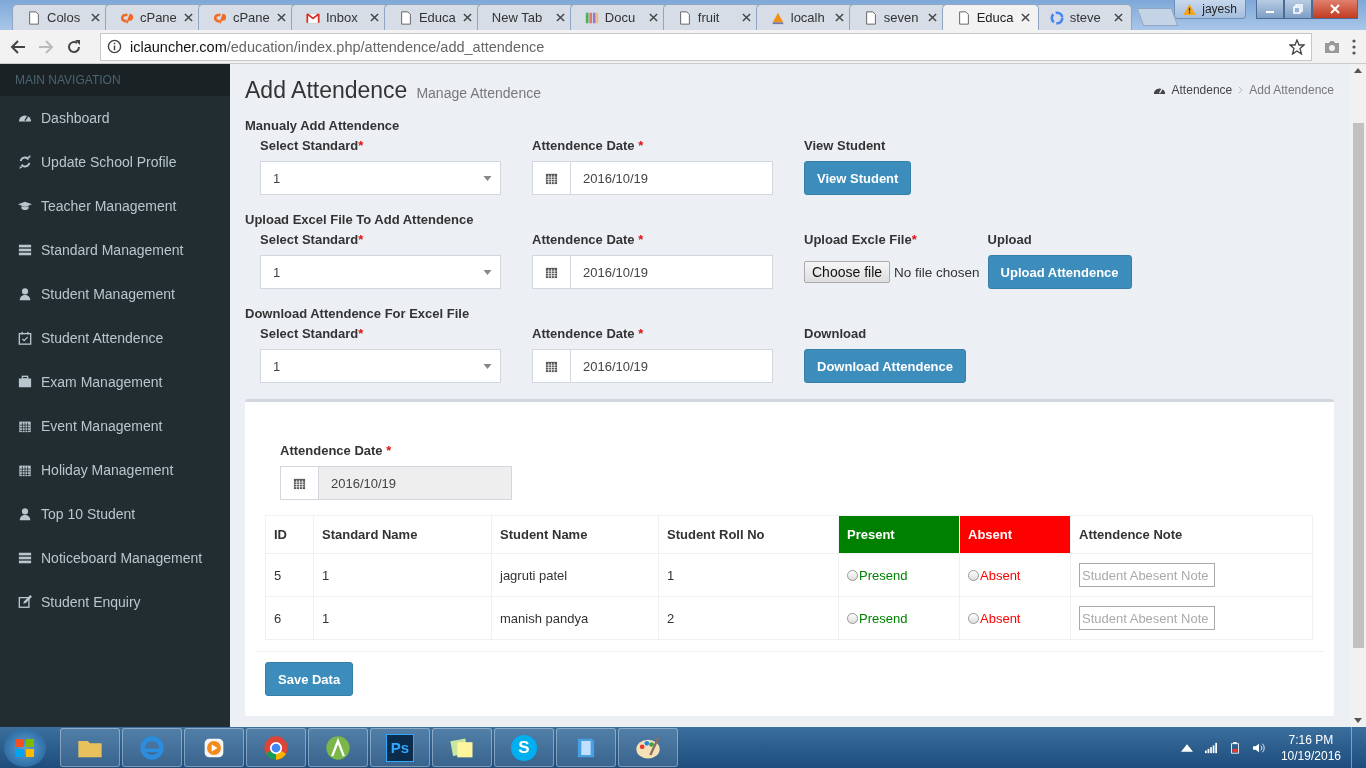 This screenshot has width=1366, height=768. Describe the element at coordinates (115, 206) in the screenshot. I see `sidebar-item: Teacher Management` at that location.